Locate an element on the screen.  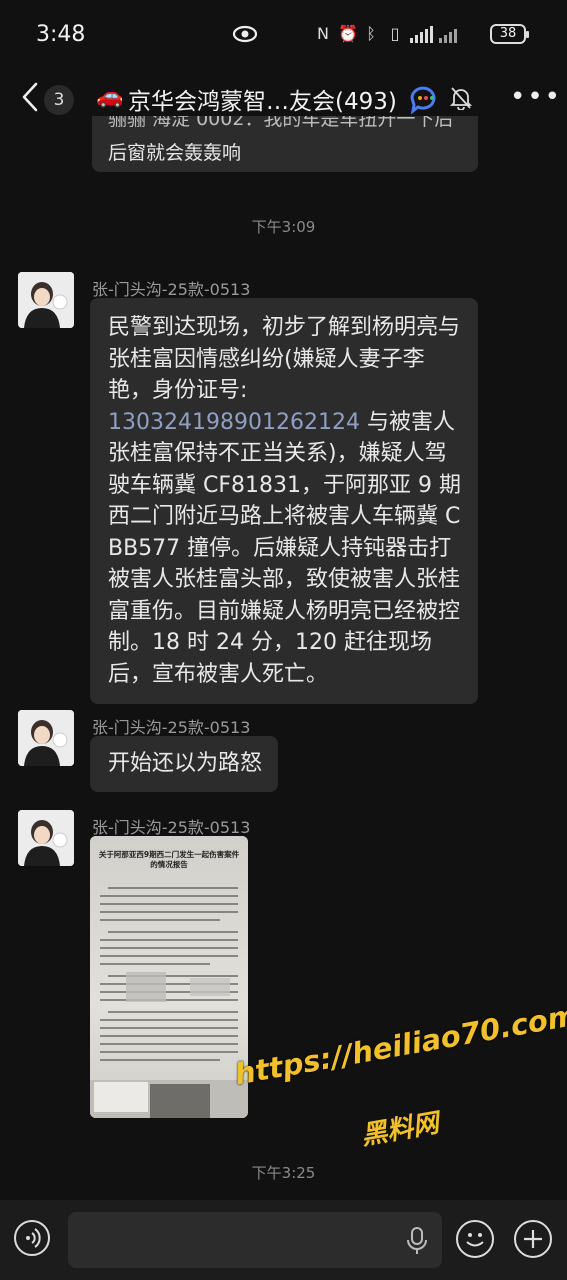
bluetooth-icon: ᛒ is located at coordinates (371, 33).